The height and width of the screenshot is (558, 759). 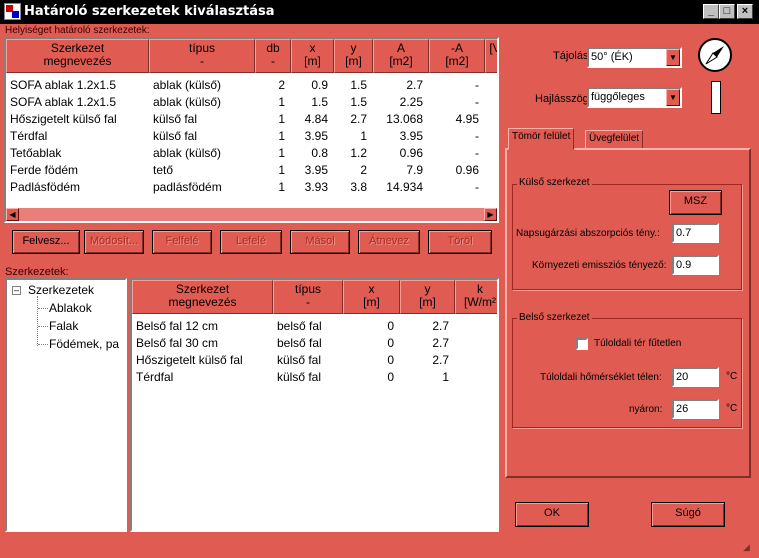 What do you see at coordinates (251, 242) in the screenshot?
I see `move-down-button: Lefelé` at bounding box center [251, 242].